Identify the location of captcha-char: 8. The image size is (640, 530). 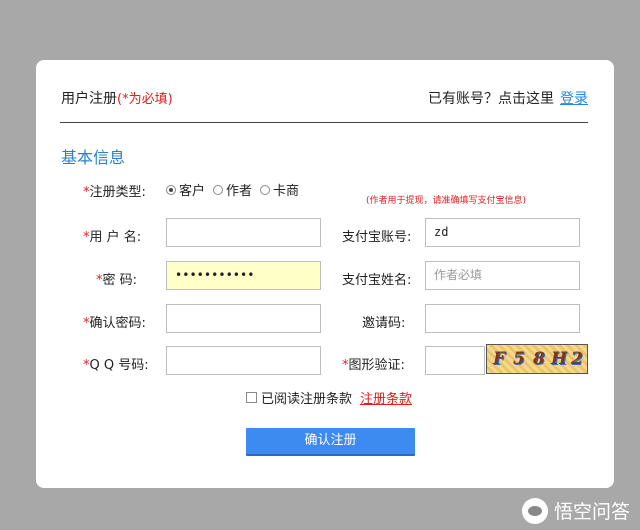
(539, 359).